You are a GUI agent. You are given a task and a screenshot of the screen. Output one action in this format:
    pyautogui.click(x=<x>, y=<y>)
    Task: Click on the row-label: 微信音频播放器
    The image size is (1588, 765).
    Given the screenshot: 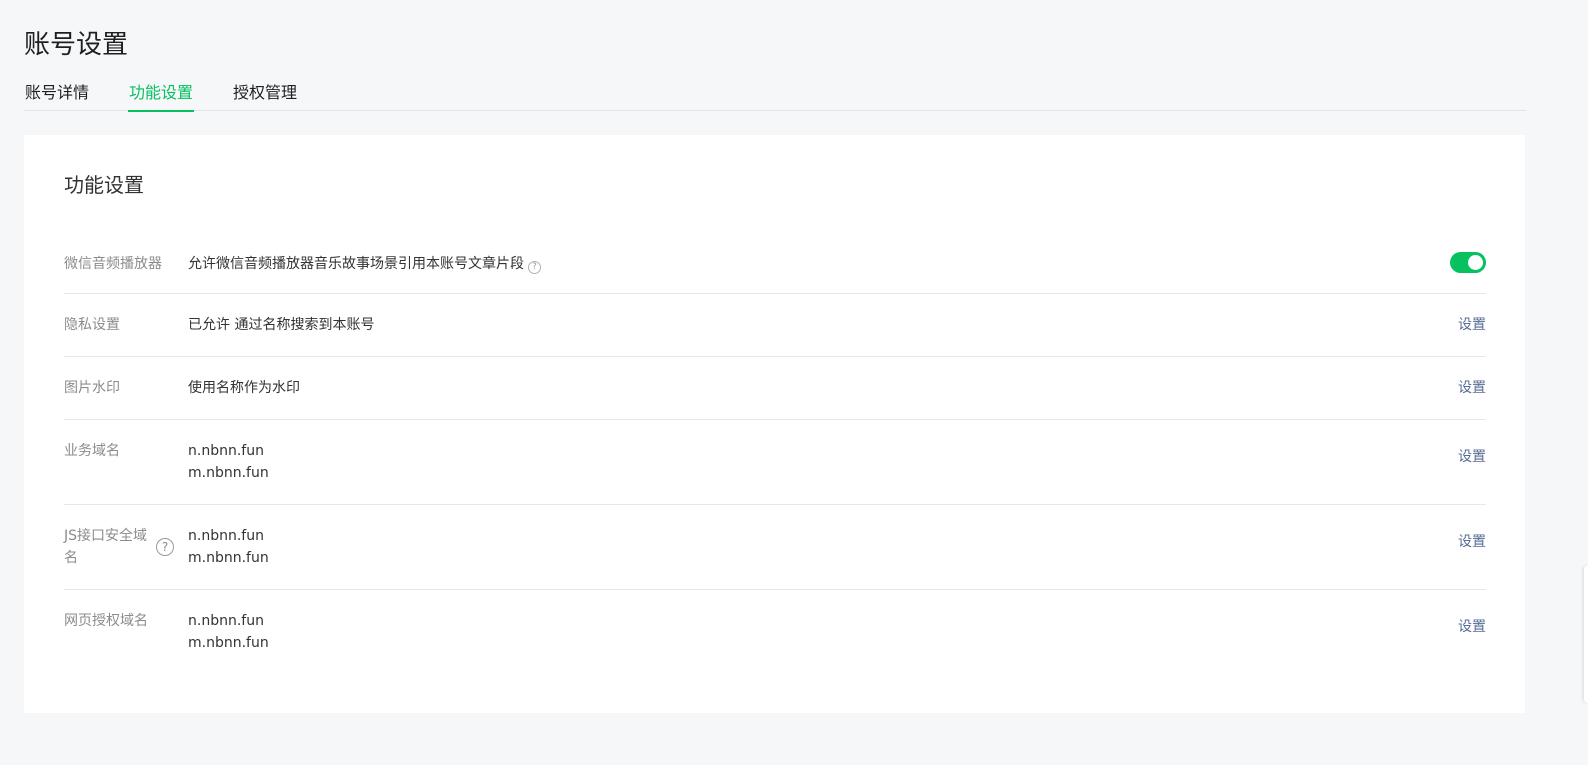 What is the action you would take?
    pyautogui.click(x=113, y=264)
    